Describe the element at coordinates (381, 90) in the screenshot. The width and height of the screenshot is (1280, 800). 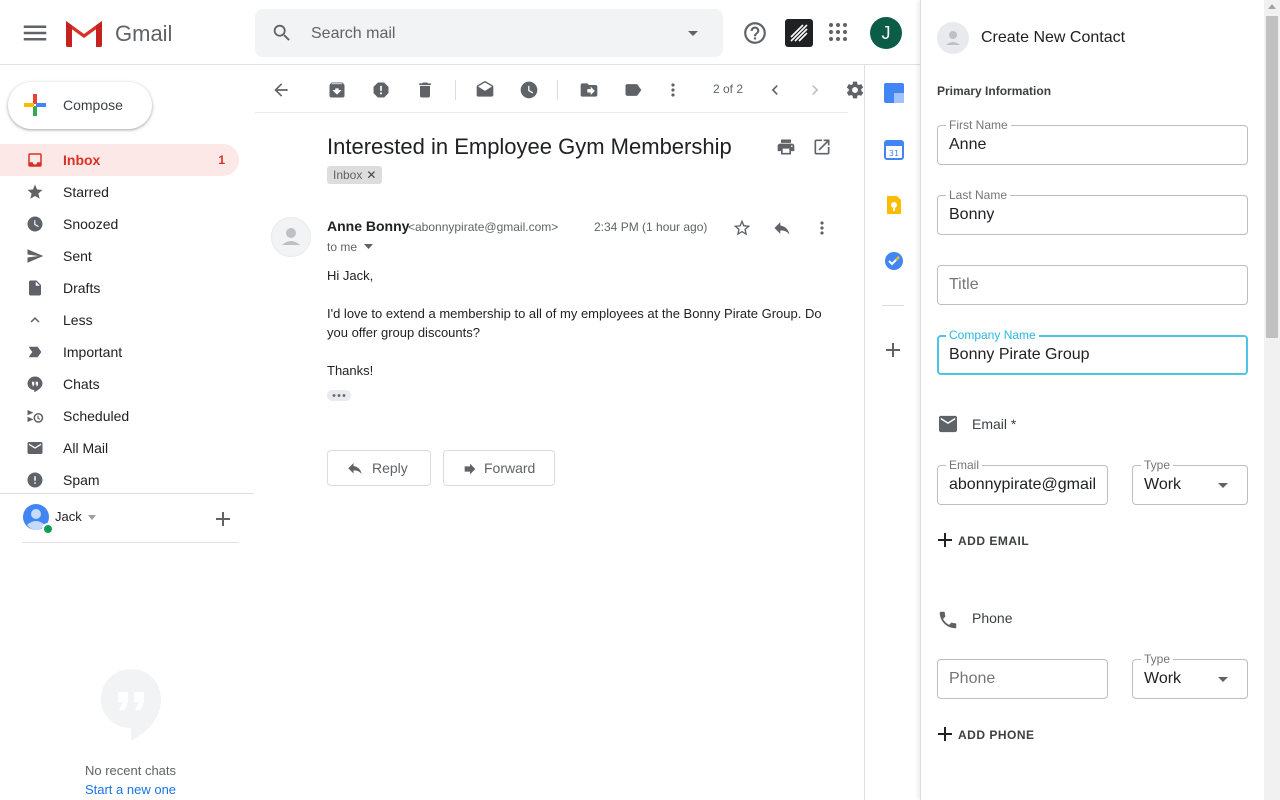
I see `report-spam-icon` at that location.